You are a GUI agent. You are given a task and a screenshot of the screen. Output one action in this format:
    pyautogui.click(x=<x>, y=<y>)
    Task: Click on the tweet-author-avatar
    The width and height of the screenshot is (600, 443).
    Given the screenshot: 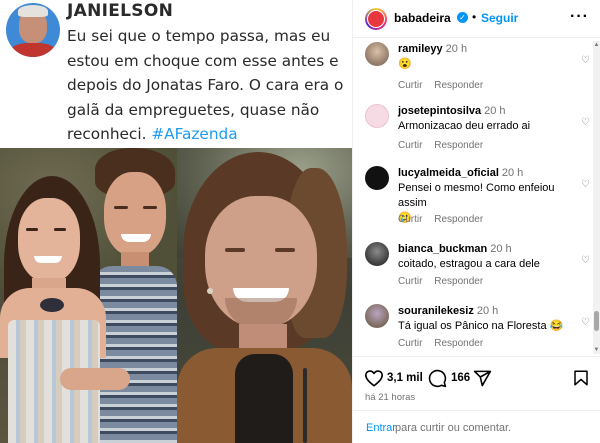 What is the action you would take?
    pyautogui.click(x=33, y=30)
    